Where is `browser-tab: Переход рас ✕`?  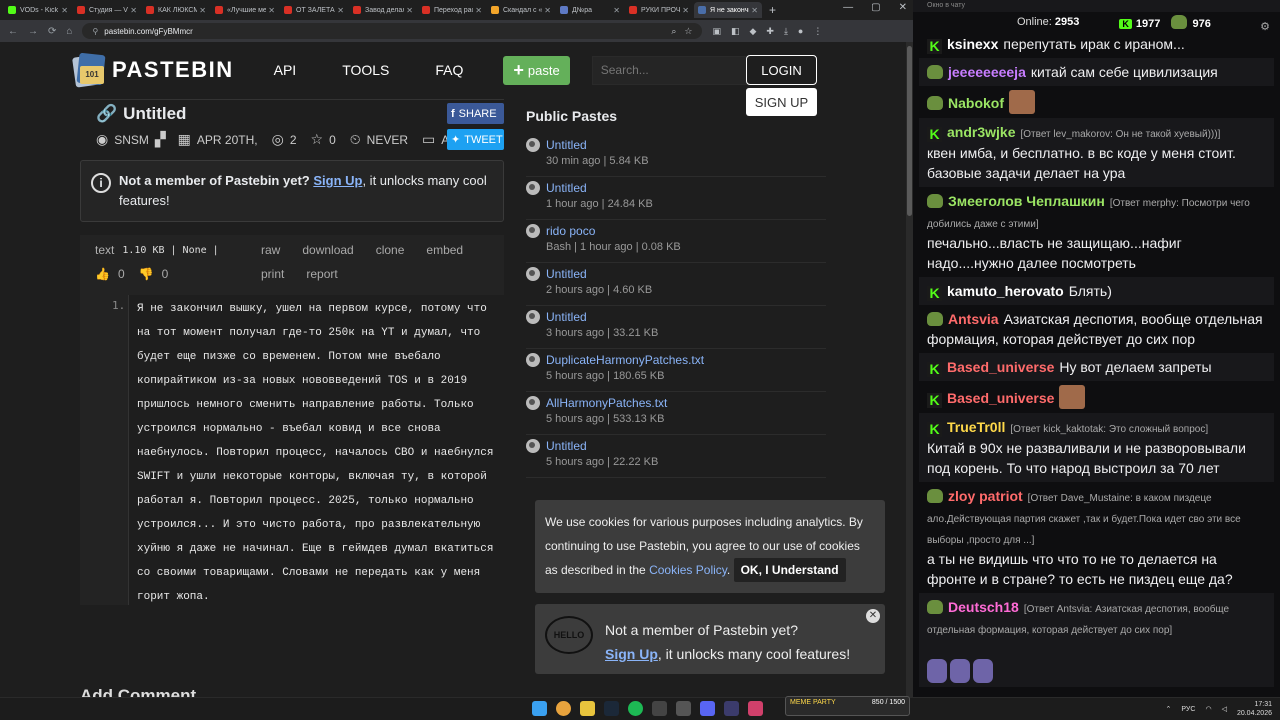
browser-tab: Переход рас ✕ is located at coordinates (452, 10).